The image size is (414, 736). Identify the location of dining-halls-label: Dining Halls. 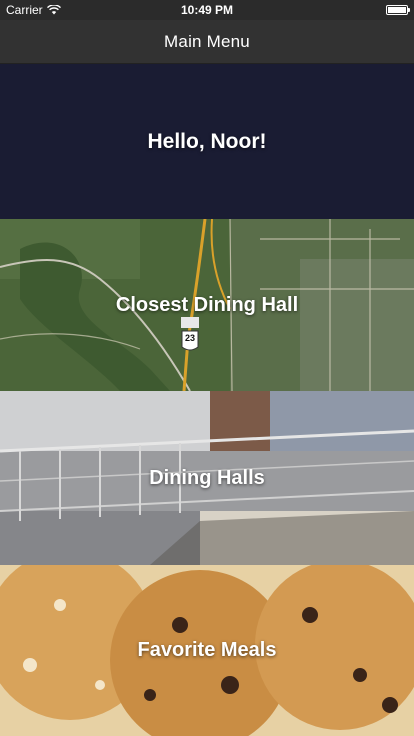
(207, 477).